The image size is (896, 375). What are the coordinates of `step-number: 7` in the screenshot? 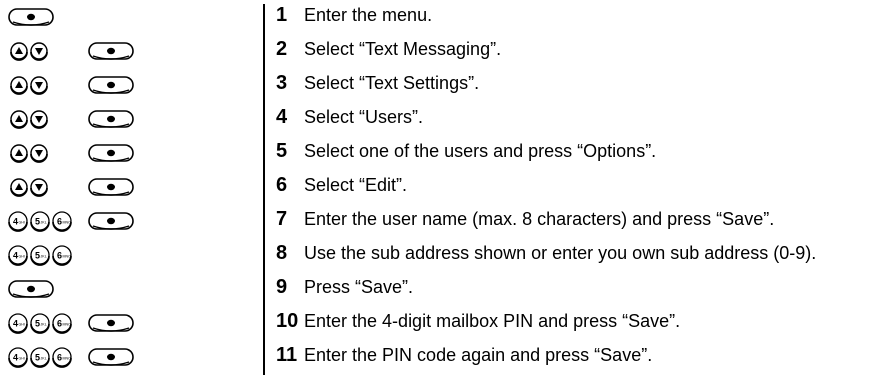 It's located at (282, 219).